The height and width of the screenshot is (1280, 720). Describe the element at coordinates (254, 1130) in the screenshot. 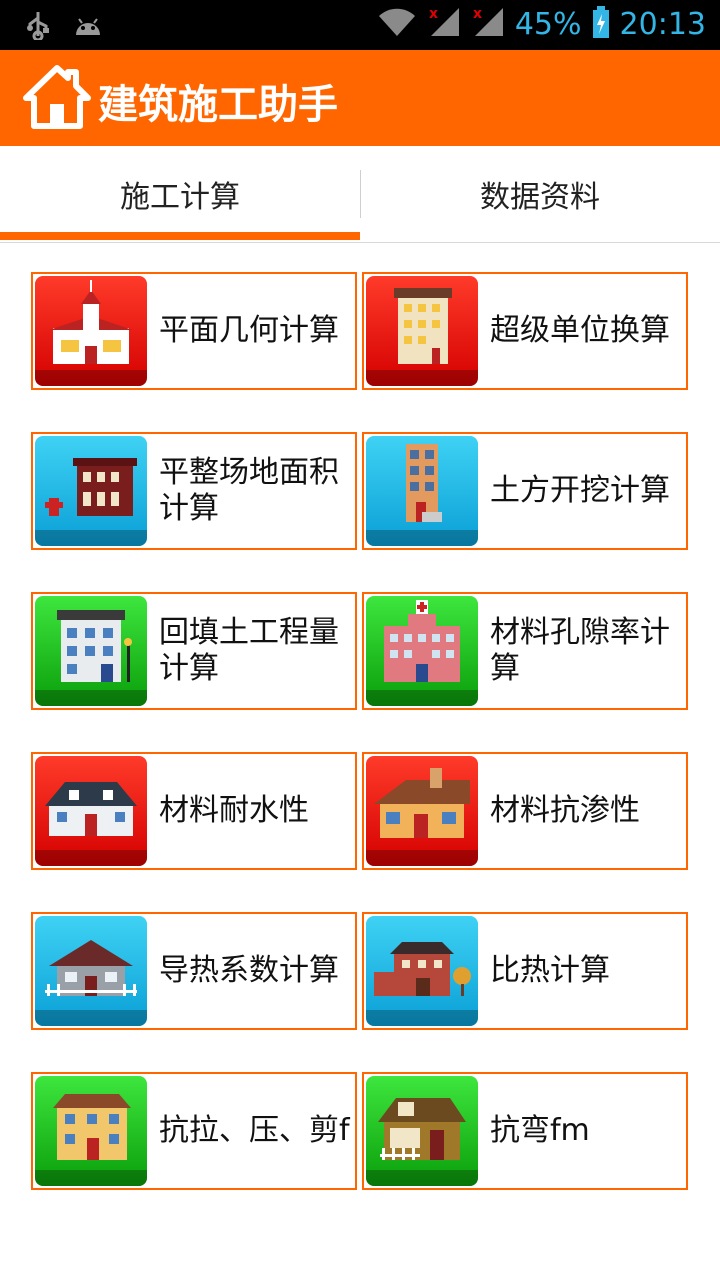

I see `grid-item-label: 抗拉、压、剪f` at that location.